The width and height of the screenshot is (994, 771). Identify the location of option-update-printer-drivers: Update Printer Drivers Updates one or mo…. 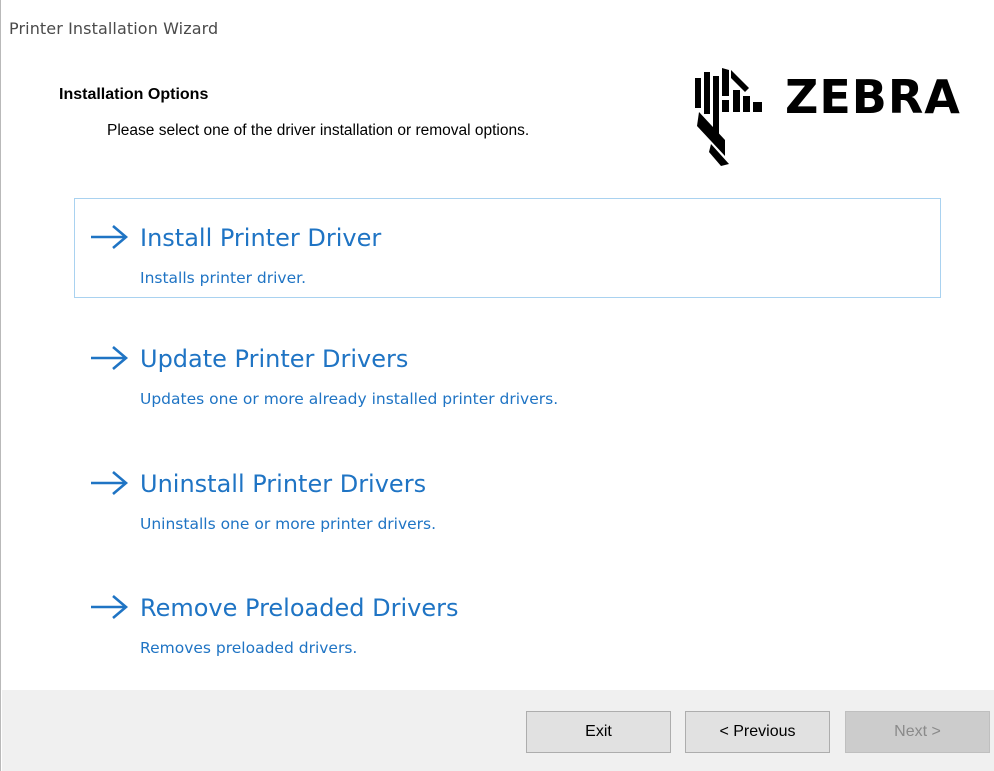
(507, 369).